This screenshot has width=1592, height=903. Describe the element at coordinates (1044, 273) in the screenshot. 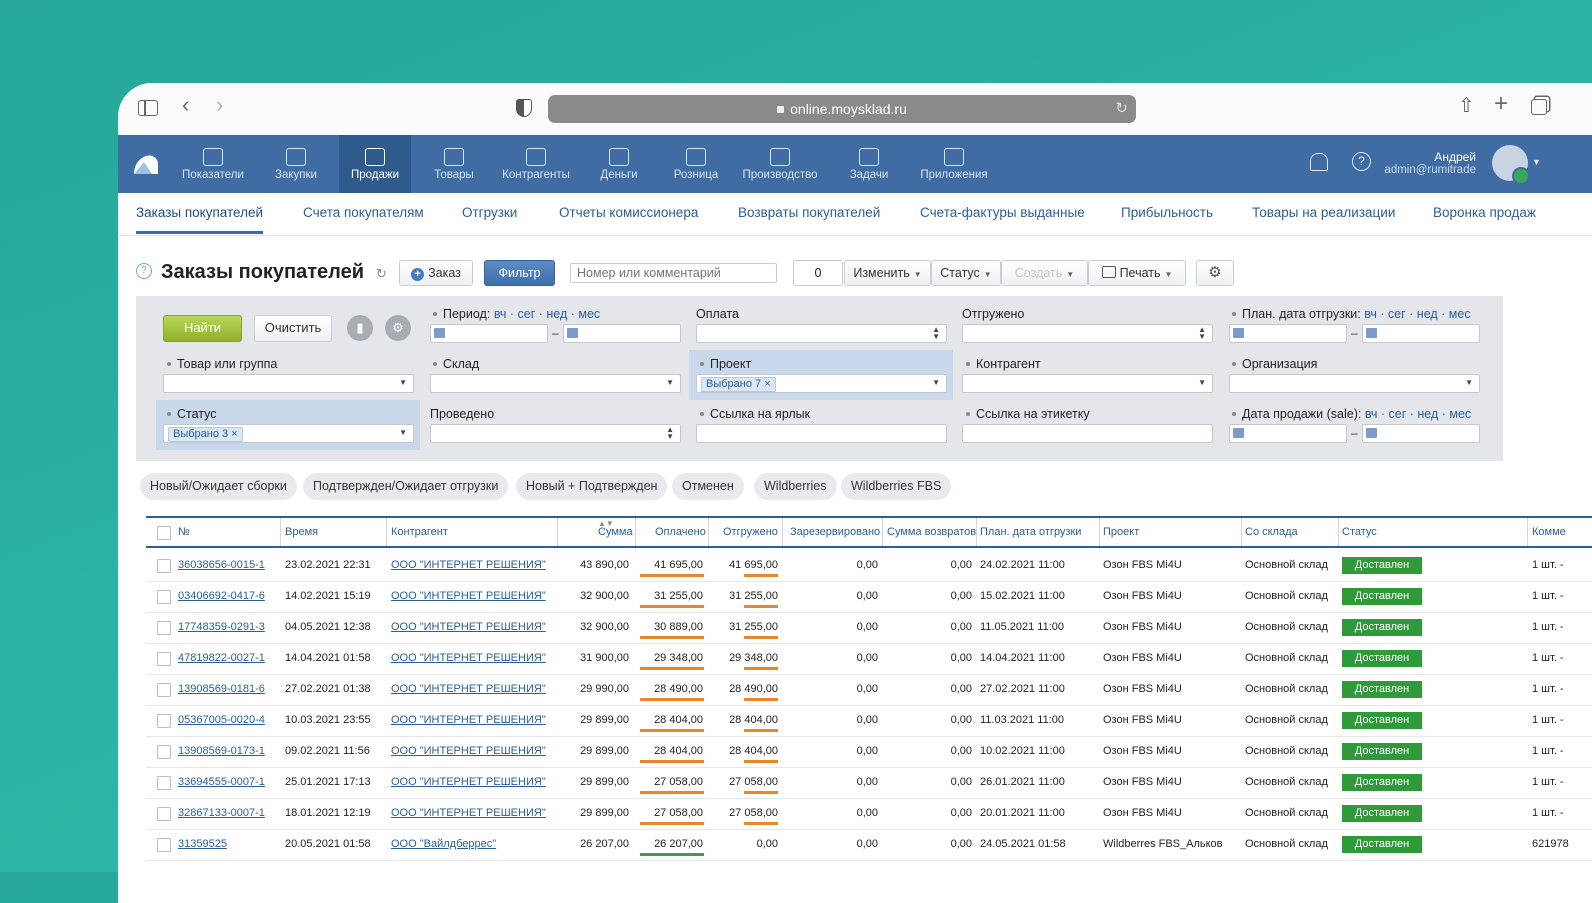

I see `create-button: Создать ▼` at that location.